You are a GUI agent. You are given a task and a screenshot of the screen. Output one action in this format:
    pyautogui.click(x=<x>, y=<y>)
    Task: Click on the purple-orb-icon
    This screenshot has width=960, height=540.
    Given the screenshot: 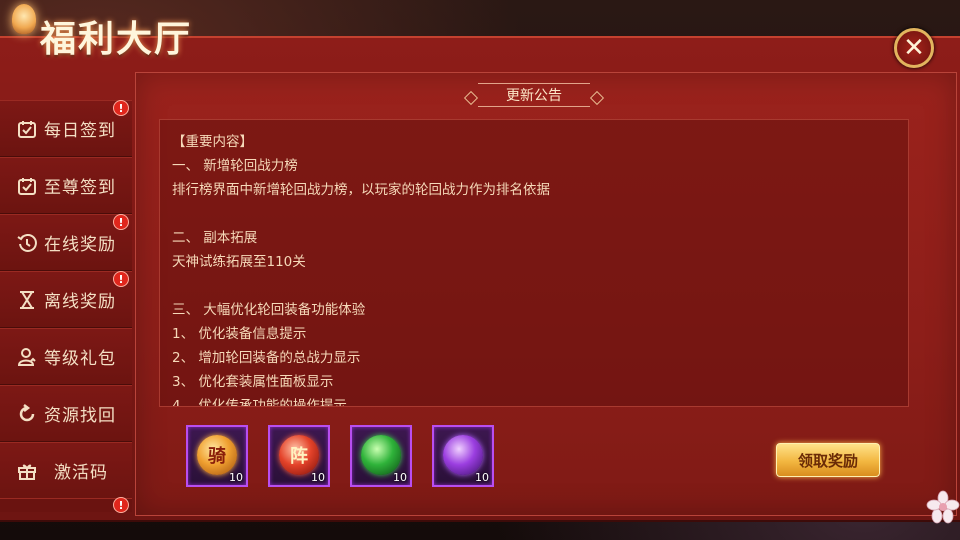 What is the action you would take?
    pyautogui.click(x=463, y=455)
    